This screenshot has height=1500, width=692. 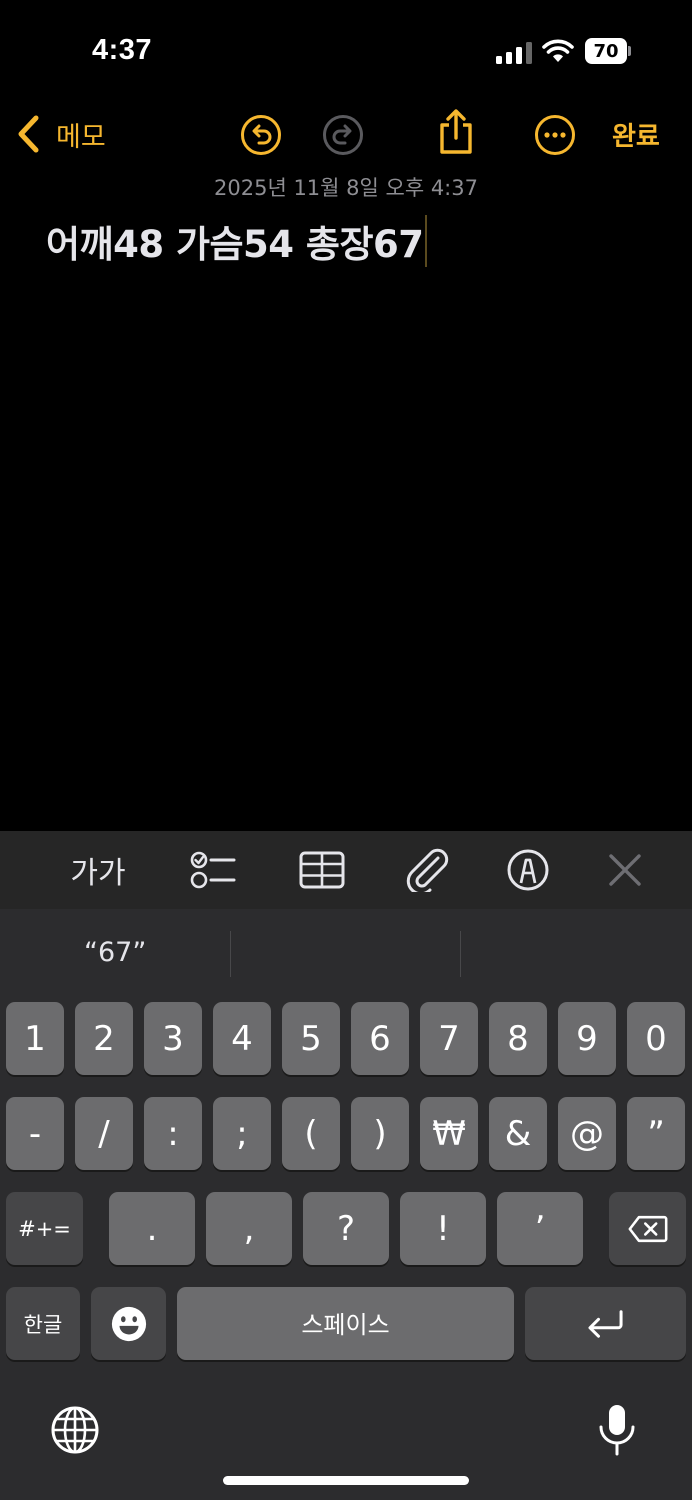 What do you see at coordinates (44, 1228) in the screenshot?
I see `key-more-symbols: #+=` at bounding box center [44, 1228].